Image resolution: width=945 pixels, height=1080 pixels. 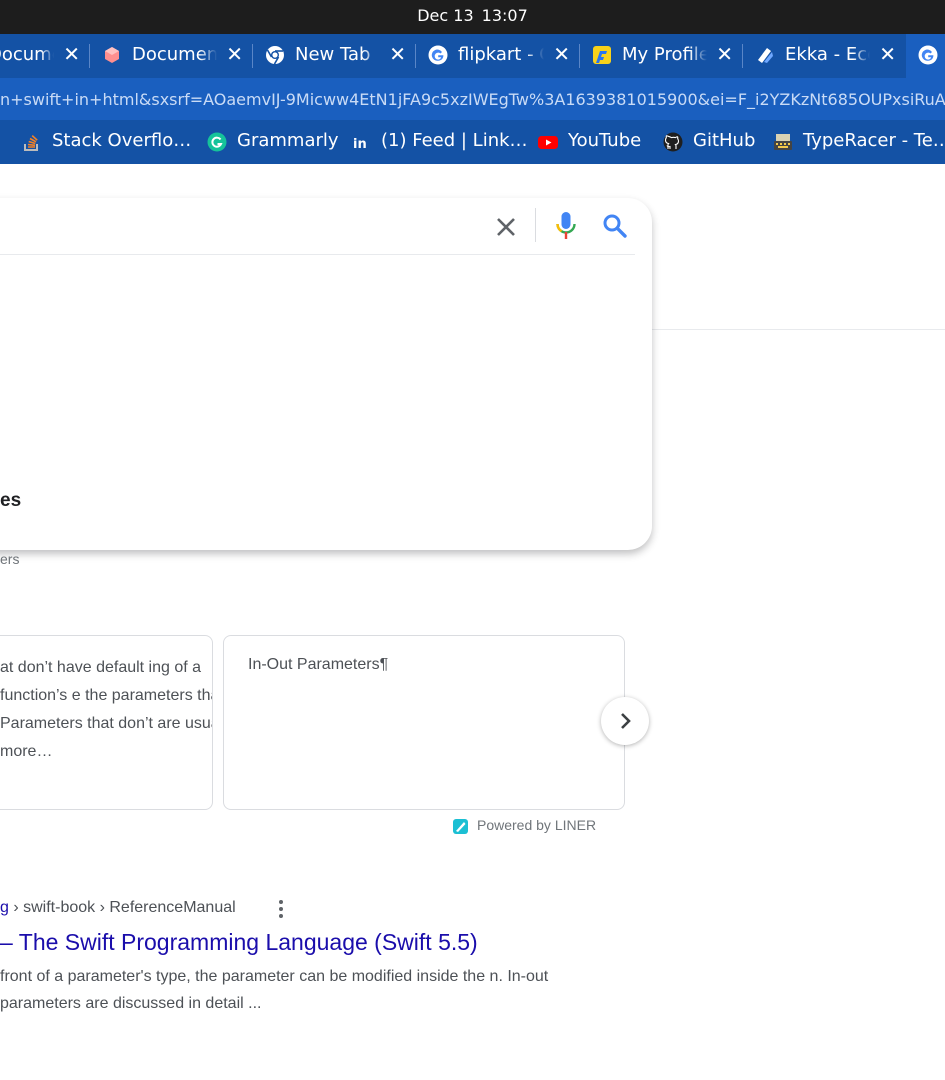 I want to click on bookmark-github: GitHub, so click(x=713, y=143).